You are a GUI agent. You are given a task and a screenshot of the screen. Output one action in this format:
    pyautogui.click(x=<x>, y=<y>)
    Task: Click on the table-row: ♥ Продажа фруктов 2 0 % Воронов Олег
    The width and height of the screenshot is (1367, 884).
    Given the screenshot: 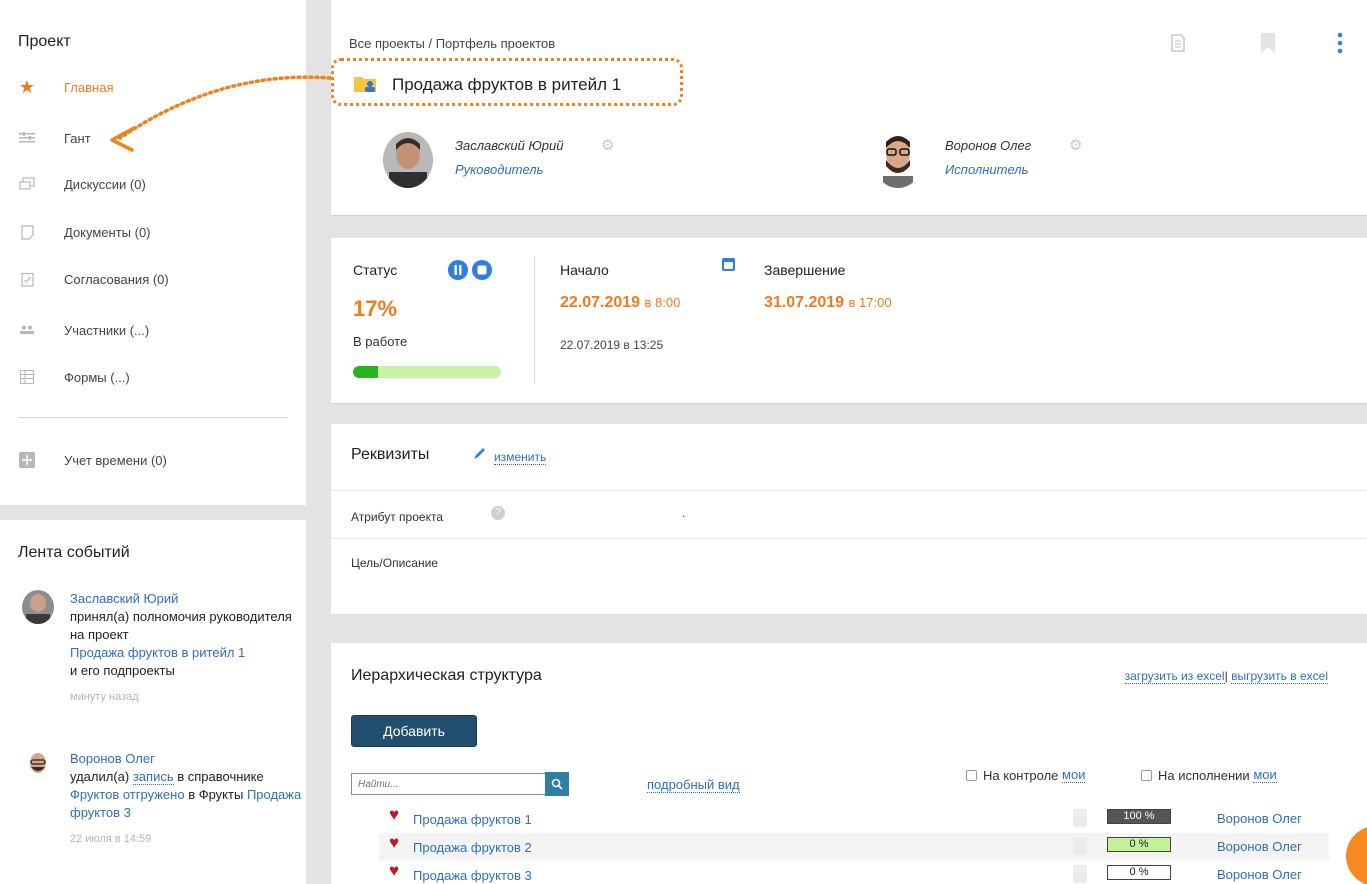 What is the action you would take?
    pyautogui.click(x=854, y=847)
    